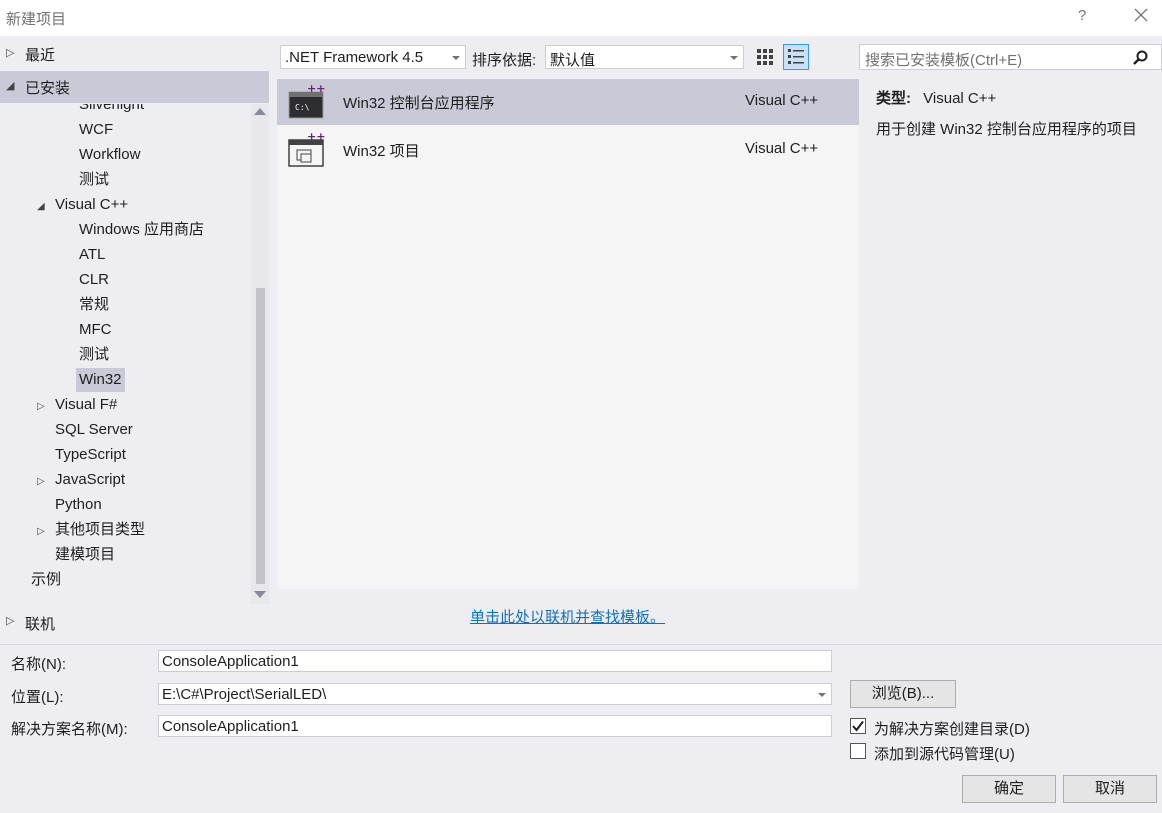  I want to click on tree-item-label: 建模项目, so click(85, 554).